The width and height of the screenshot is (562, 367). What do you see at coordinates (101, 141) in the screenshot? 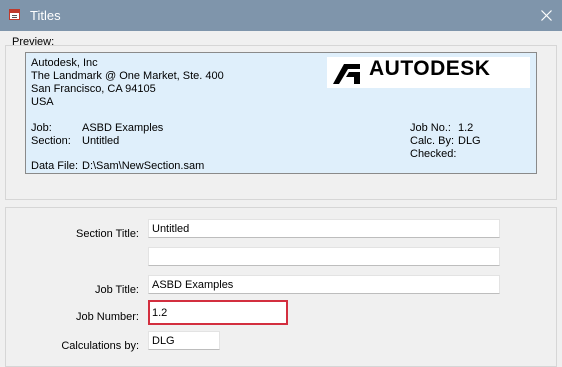
I see `preview-section-value: Untitled` at bounding box center [101, 141].